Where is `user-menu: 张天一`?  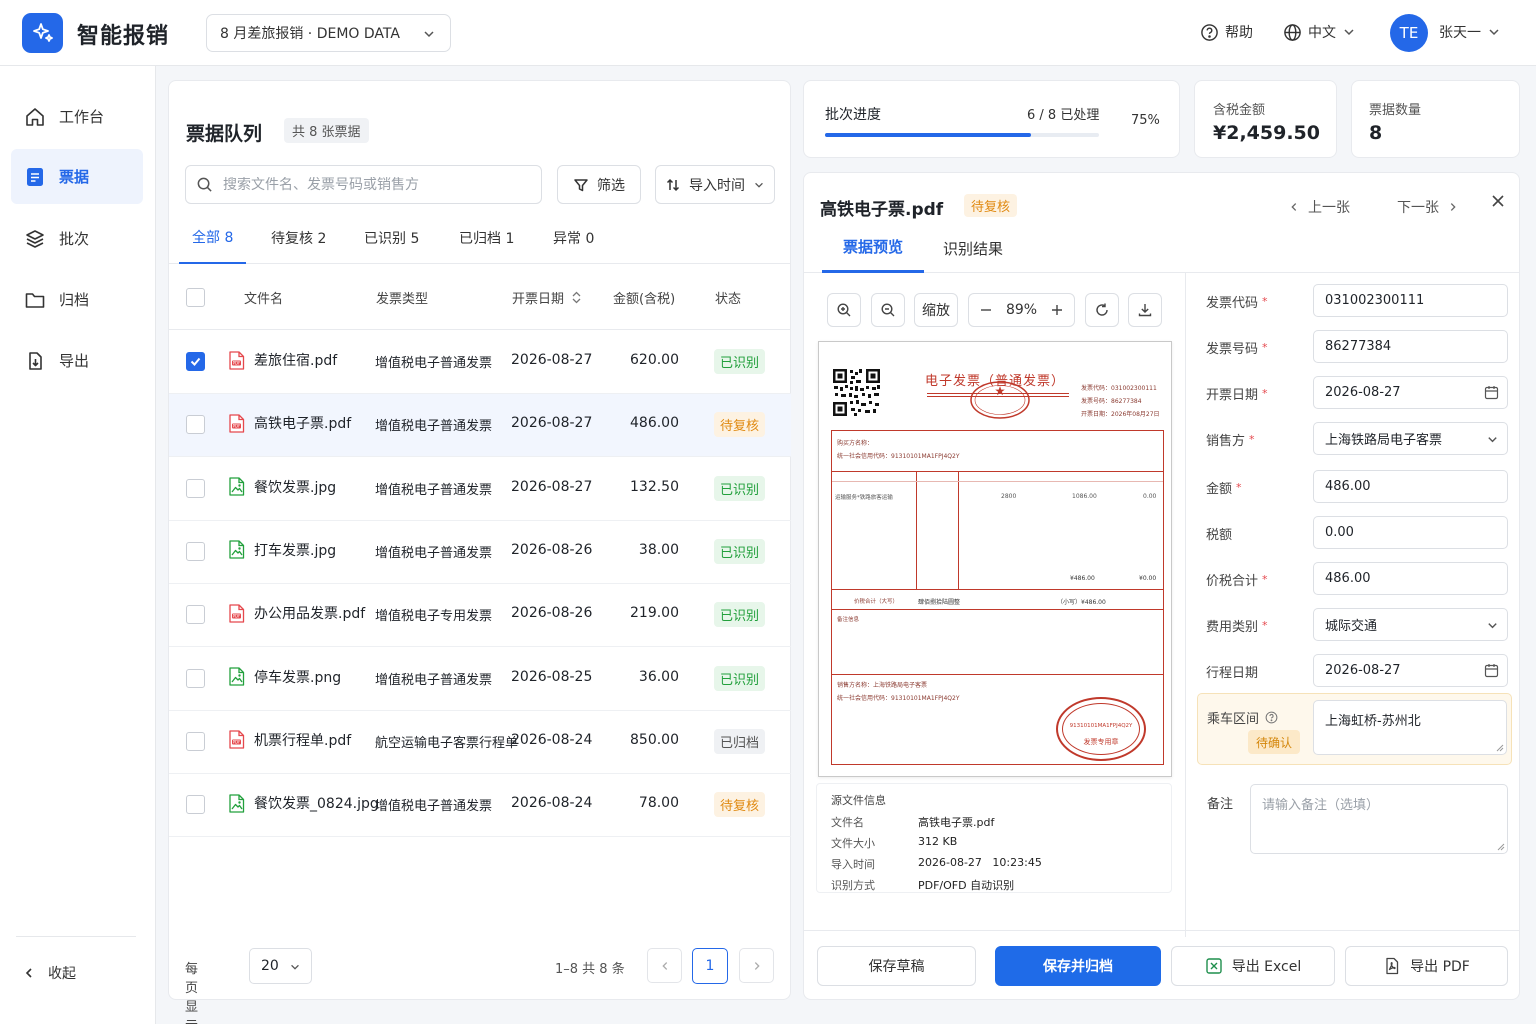 user-menu: 张天一 is located at coordinates (1470, 32).